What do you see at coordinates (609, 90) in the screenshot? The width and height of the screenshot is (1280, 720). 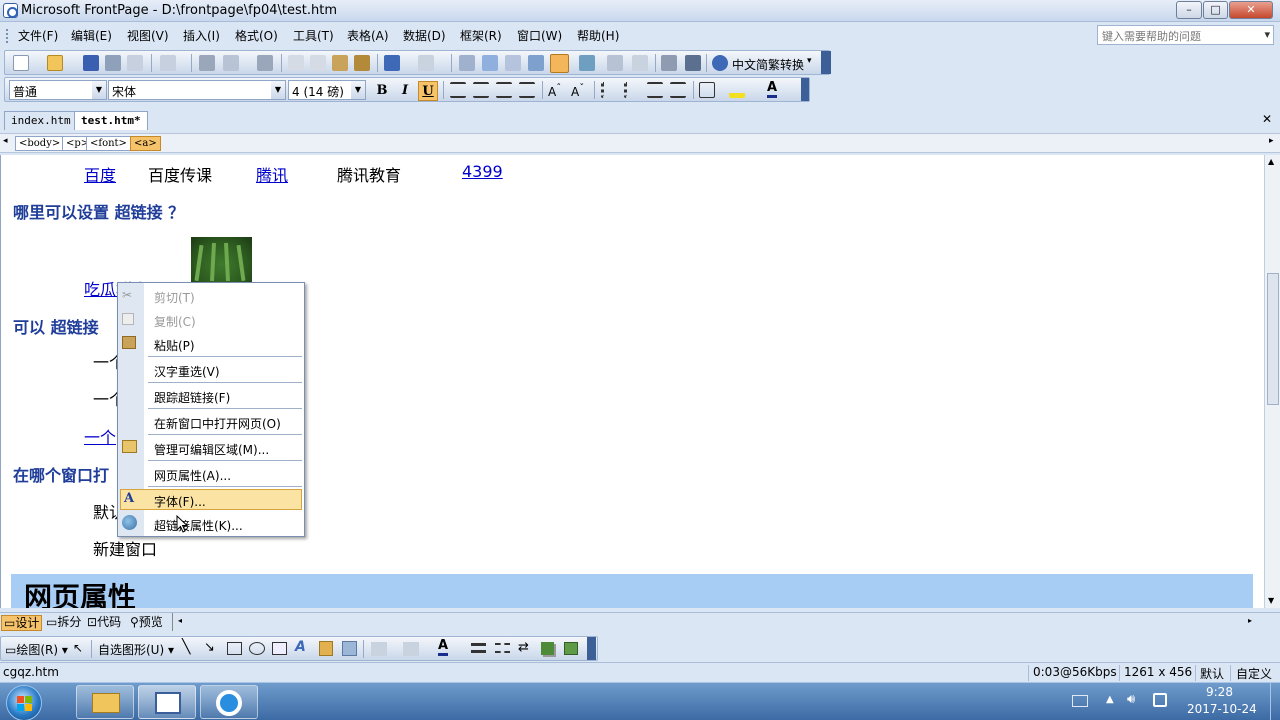 I see `numbered-list-icon` at bounding box center [609, 90].